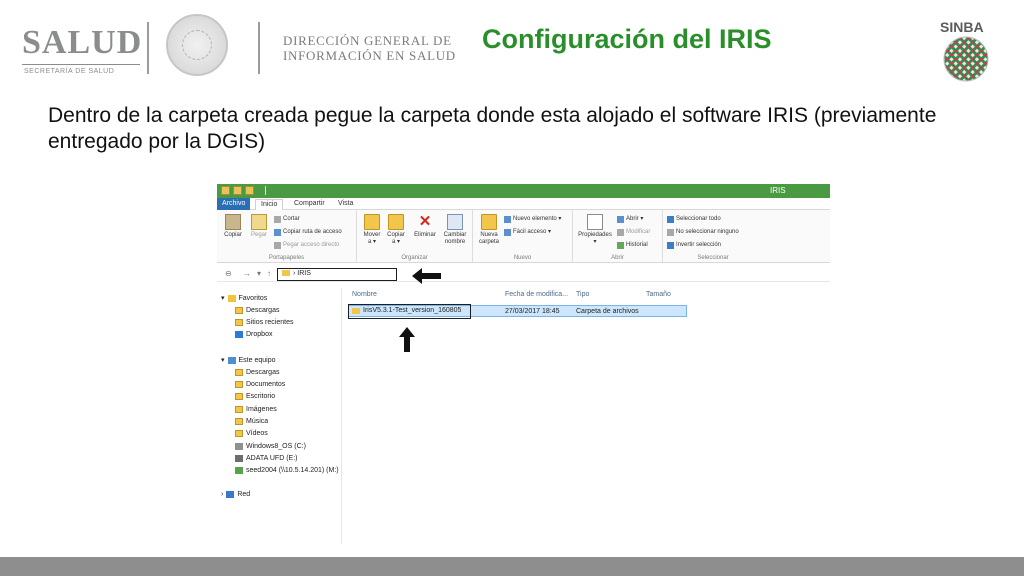 This screenshot has width=1024, height=576. I want to click on invertir-seleccion-button: Invertir selección, so click(694, 245).